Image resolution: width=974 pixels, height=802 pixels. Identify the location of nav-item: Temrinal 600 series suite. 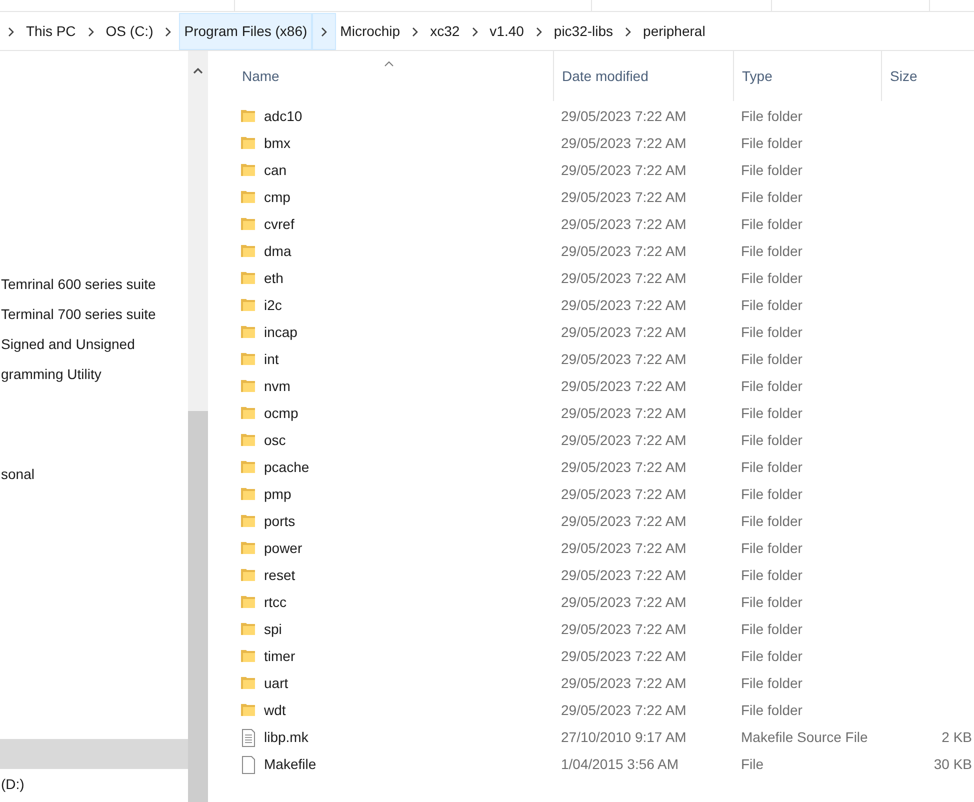
(94, 284).